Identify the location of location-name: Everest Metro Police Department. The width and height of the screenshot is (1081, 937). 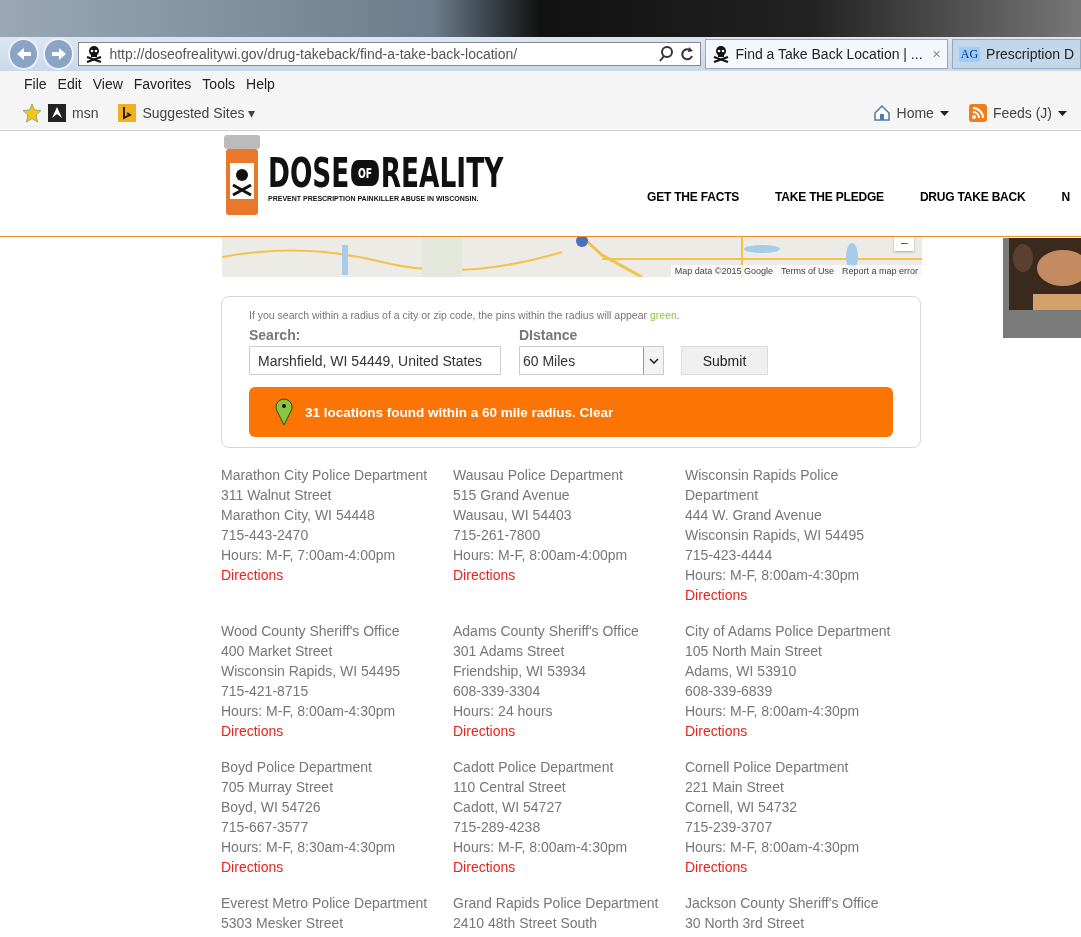
(325, 903).